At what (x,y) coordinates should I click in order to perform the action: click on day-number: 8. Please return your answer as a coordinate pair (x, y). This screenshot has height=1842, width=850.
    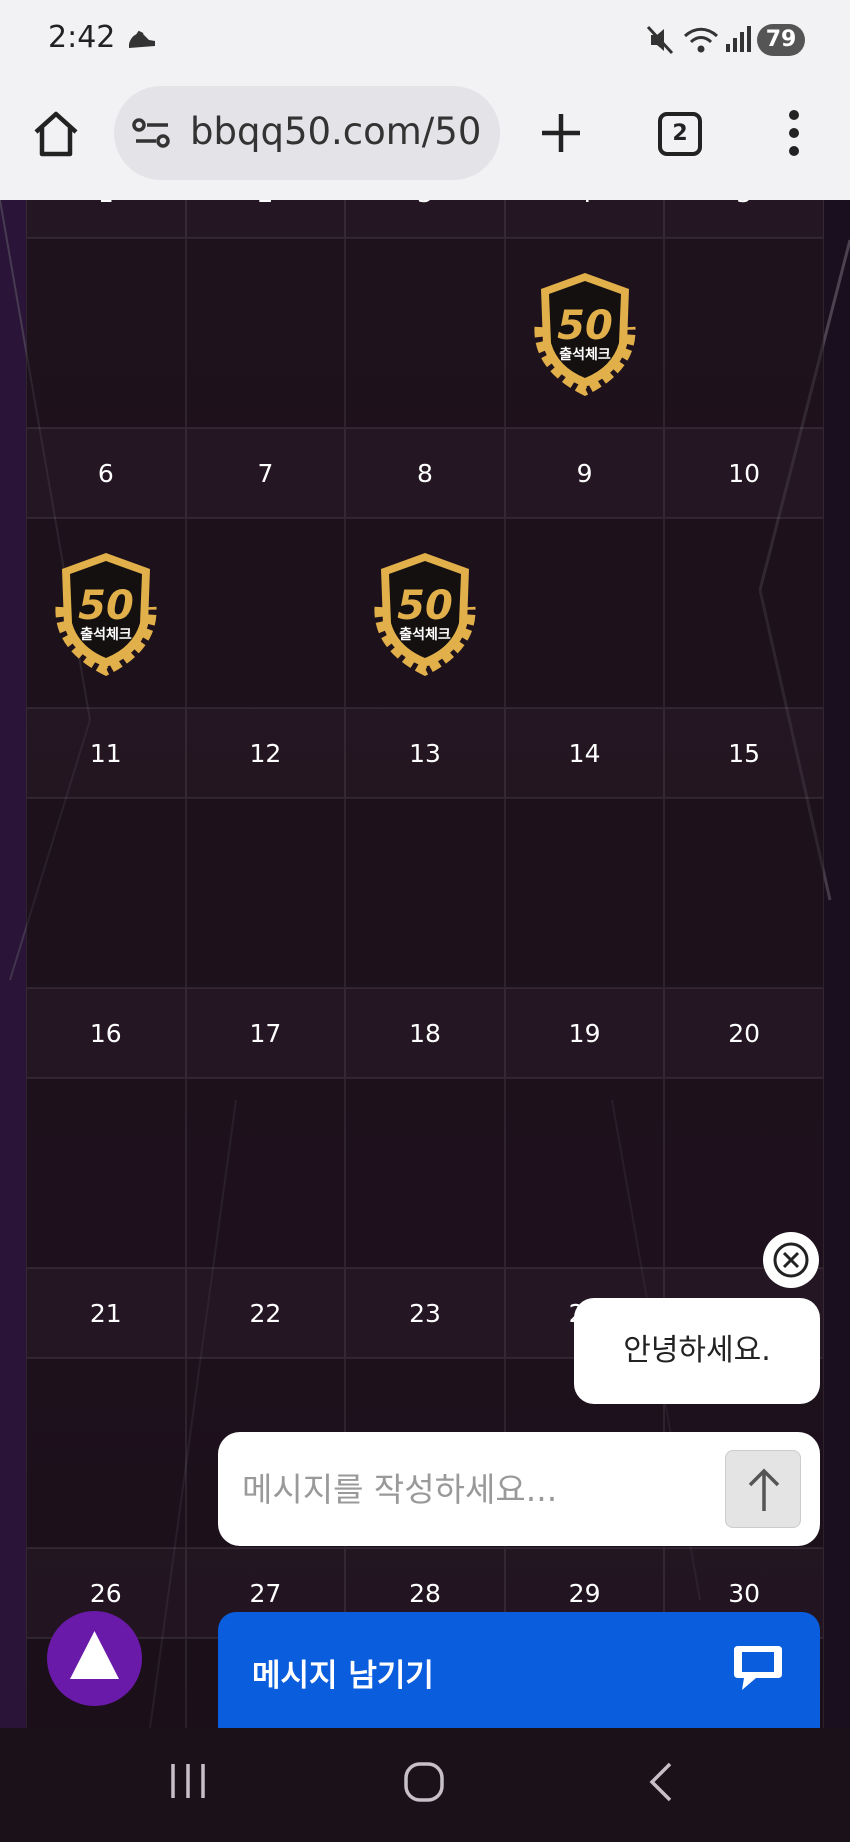
    Looking at the image, I should click on (425, 473).